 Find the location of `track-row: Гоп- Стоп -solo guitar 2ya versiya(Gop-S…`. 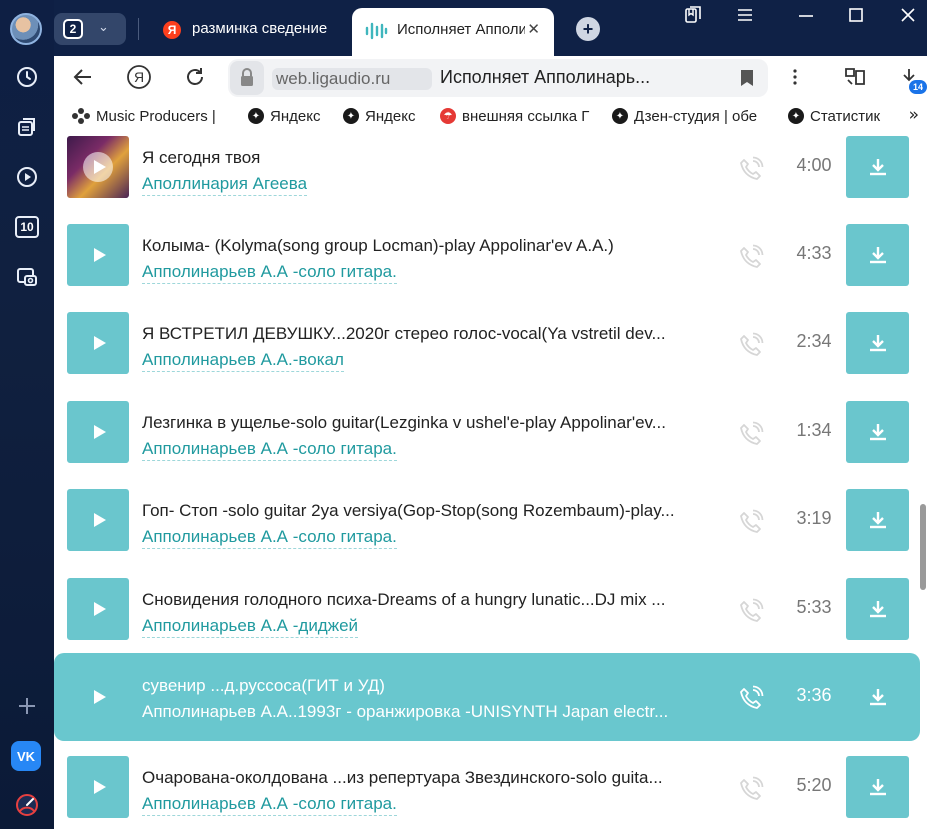

track-row: Гоп- Стоп -solo guitar 2ya versiya(Gop-S… is located at coordinates (487, 533).